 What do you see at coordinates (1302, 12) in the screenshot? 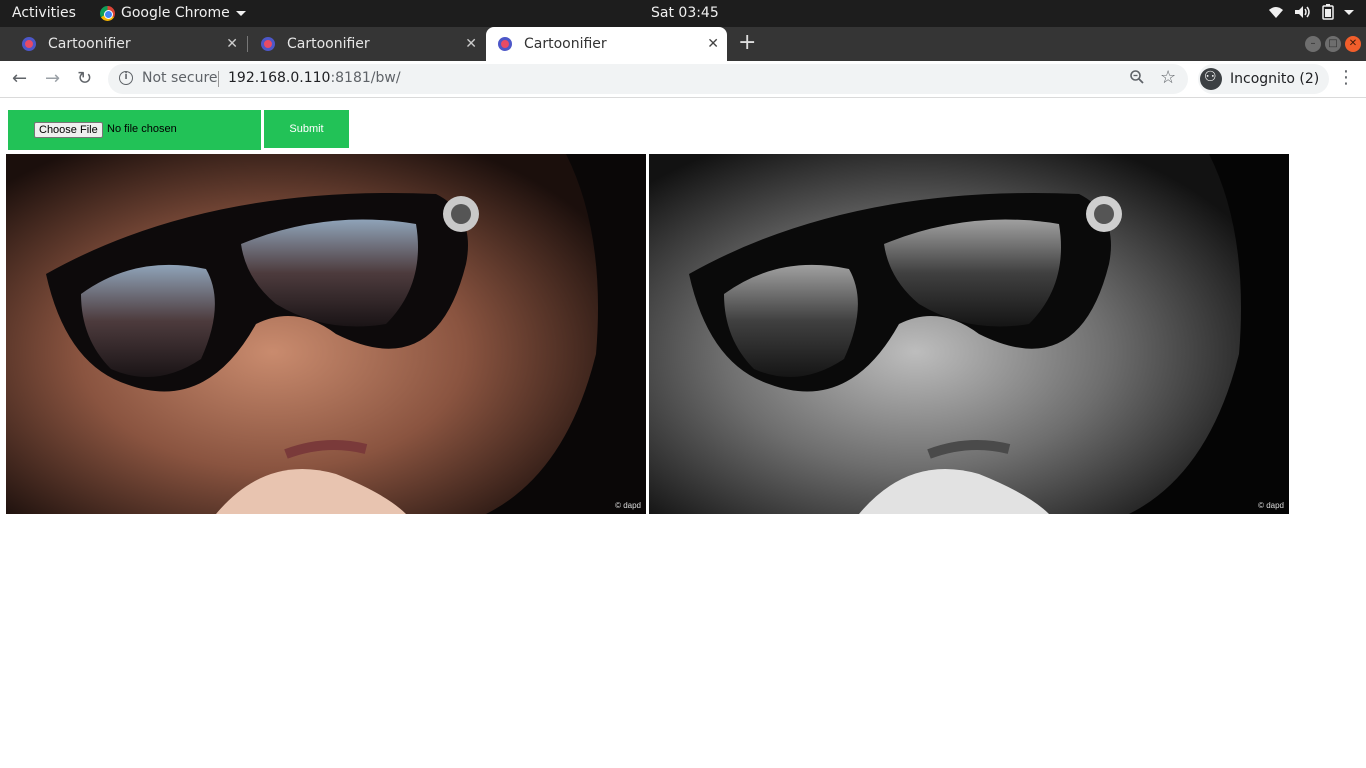
I see `volume-icon` at bounding box center [1302, 12].